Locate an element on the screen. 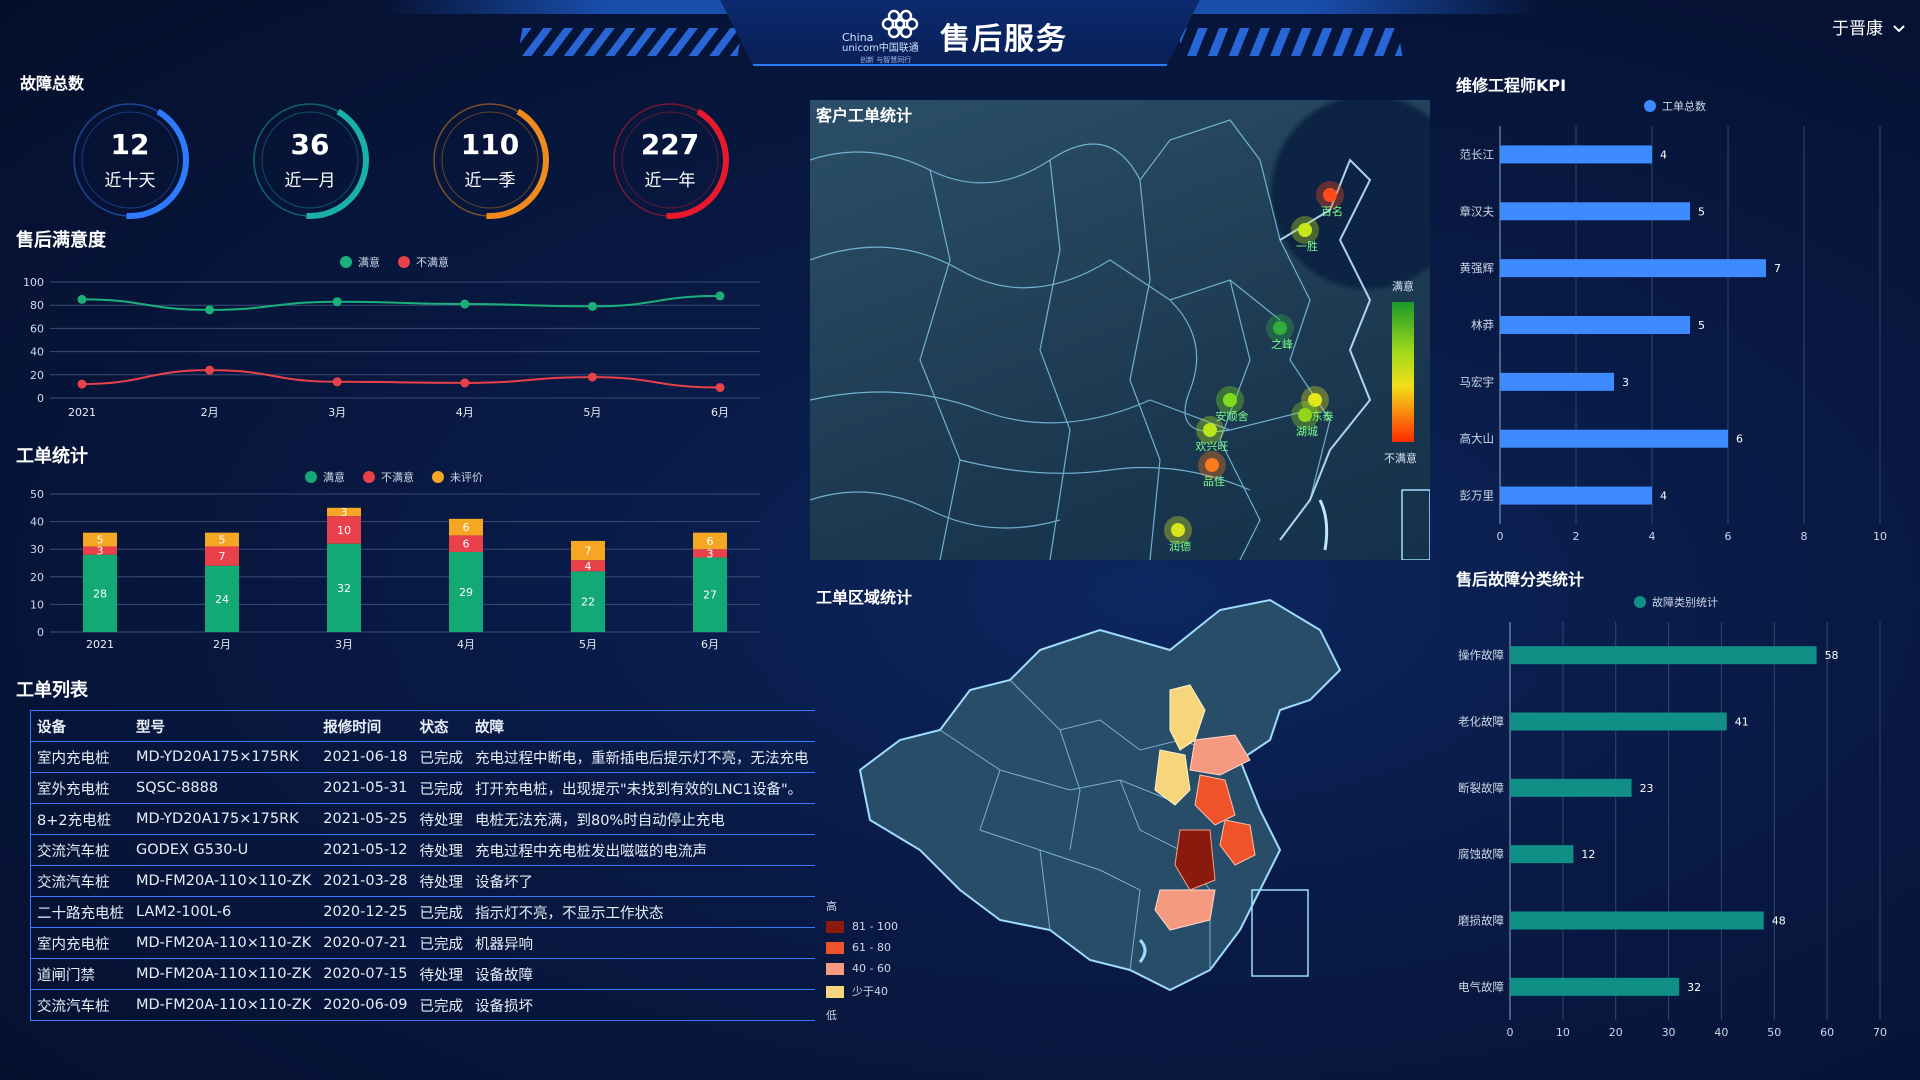 The image size is (1920, 1080). legend-unrated: 未评价 is located at coordinates (457, 477).